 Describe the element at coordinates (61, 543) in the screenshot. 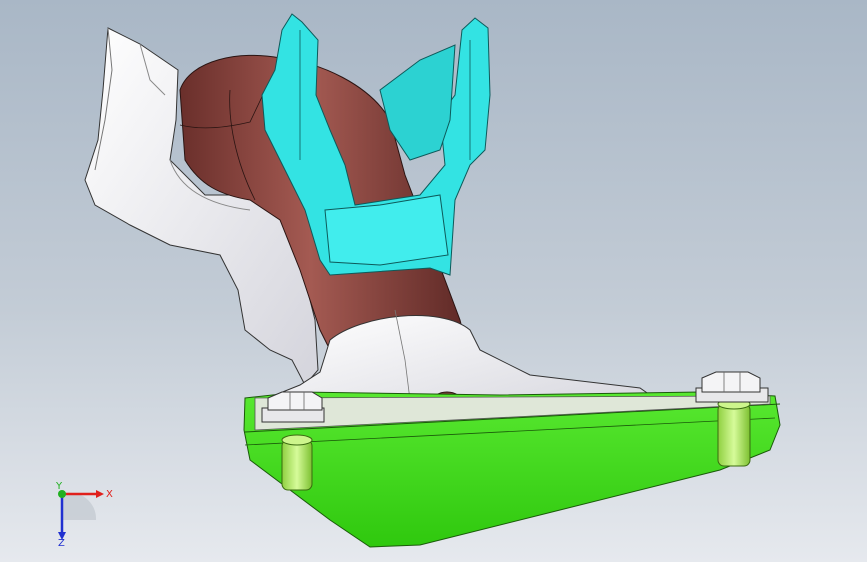

I see `z-axis-label: Z` at that location.